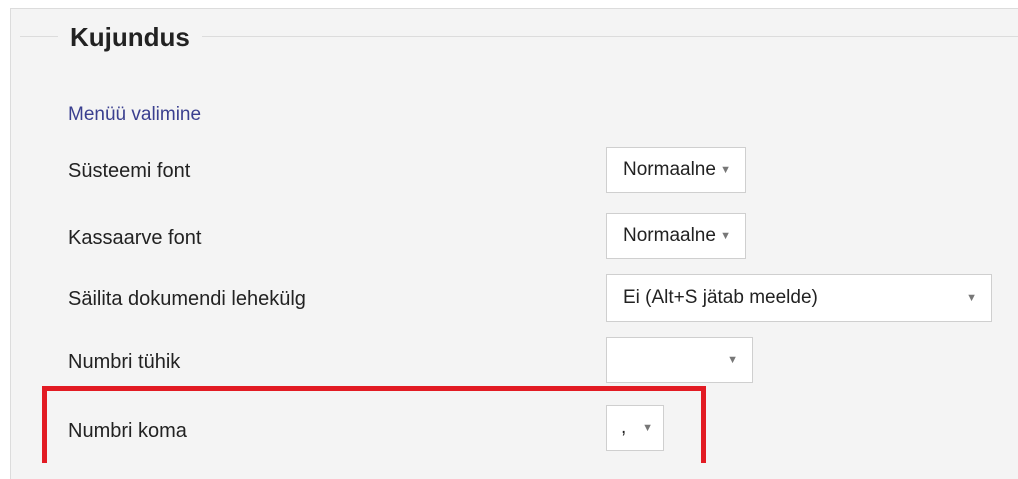  What do you see at coordinates (135, 238) in the screenshot?
I see `receipt-font-label: Kassaarve font` at bounding box center [135, 238].